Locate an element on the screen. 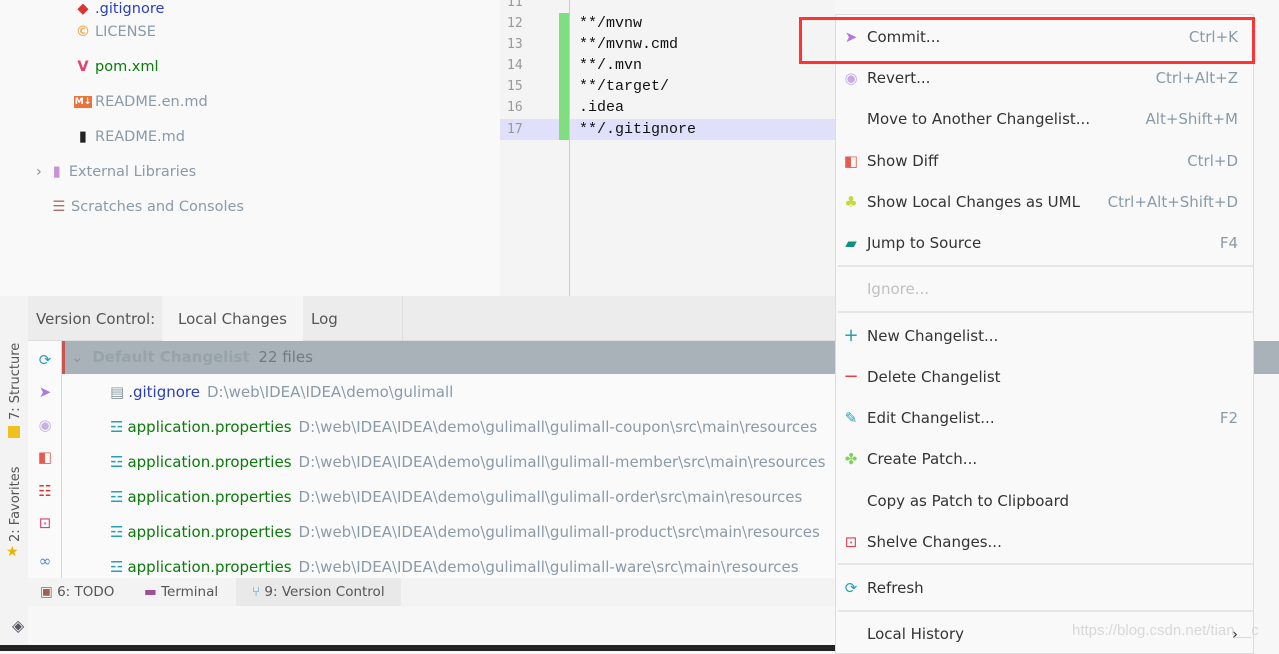 The height and width of the screenshot is (654, 1279). changelist-icon: ☷ is located at coordinates (45, 491).